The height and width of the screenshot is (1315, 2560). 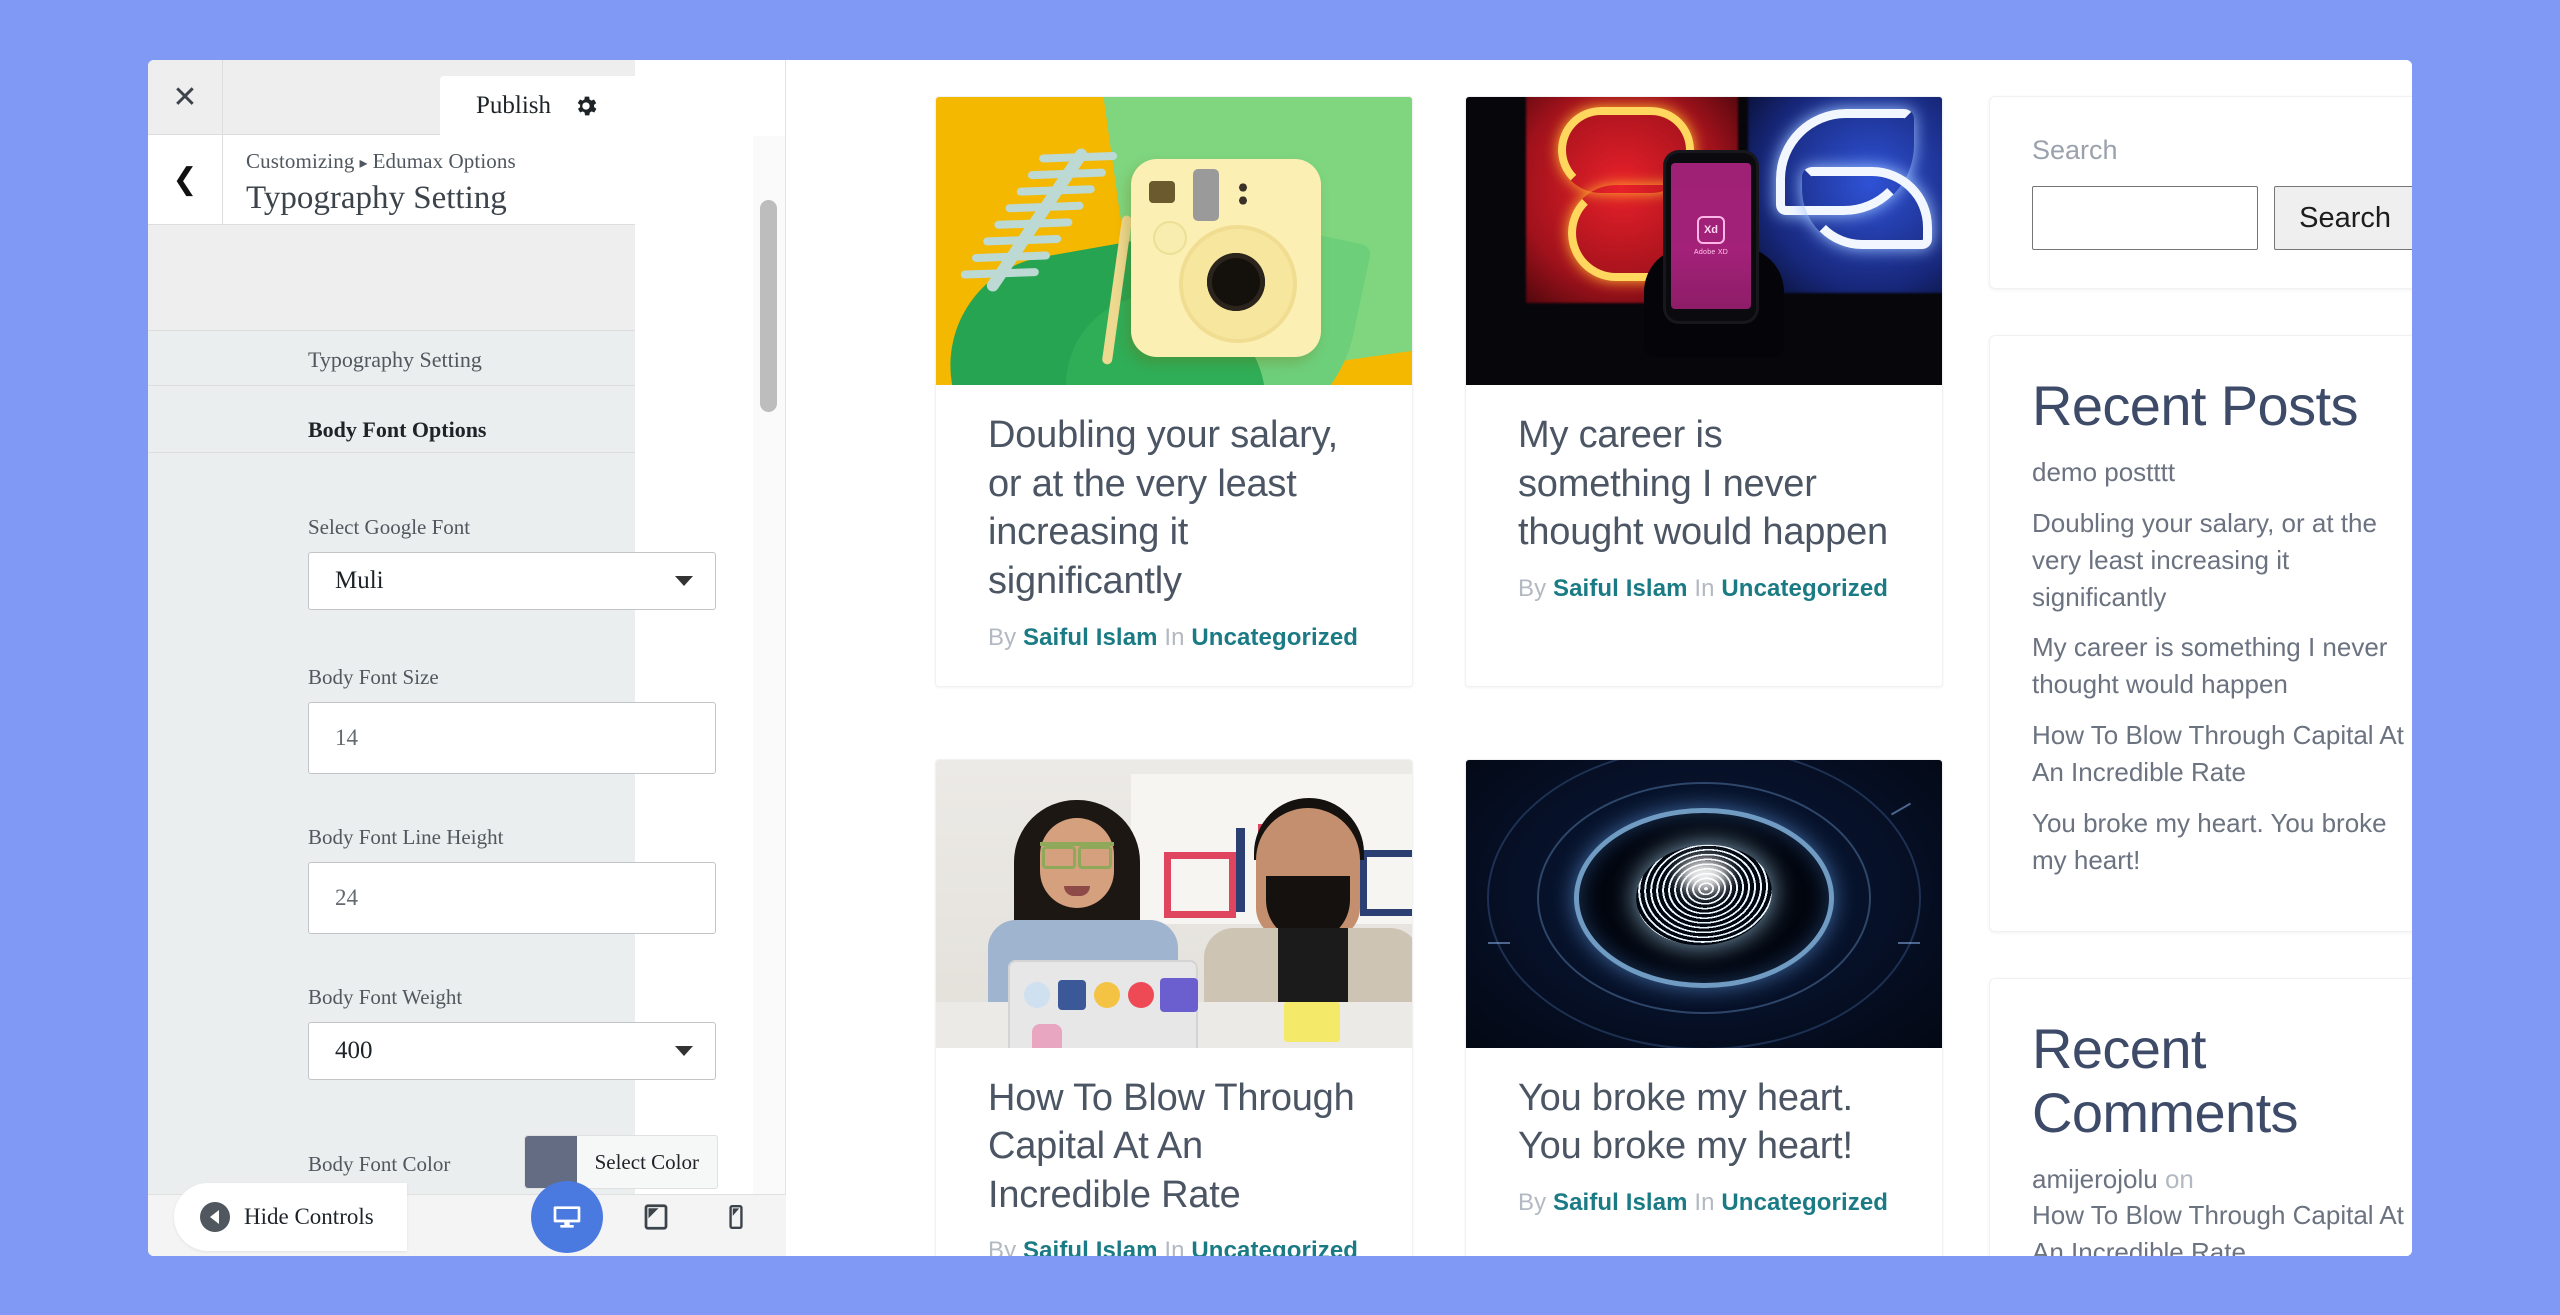 I want to click on post-thumbnail-coworkers, so click(x=1174, y=903).